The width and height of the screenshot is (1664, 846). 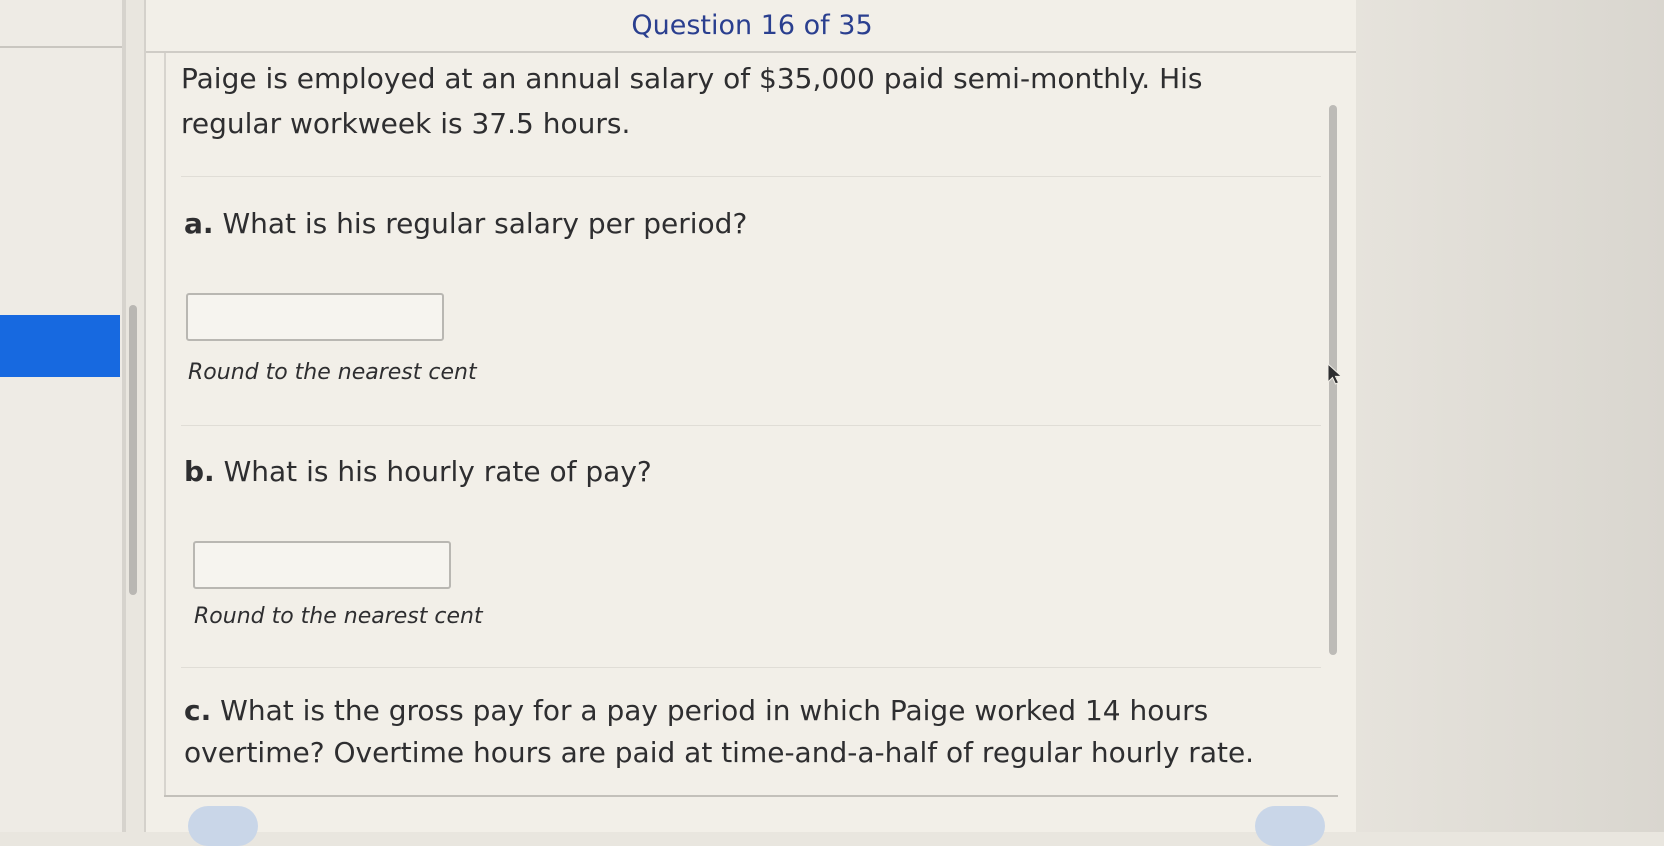 I want to click on mouse-cursor-icon, so click(x=1335, y=374).